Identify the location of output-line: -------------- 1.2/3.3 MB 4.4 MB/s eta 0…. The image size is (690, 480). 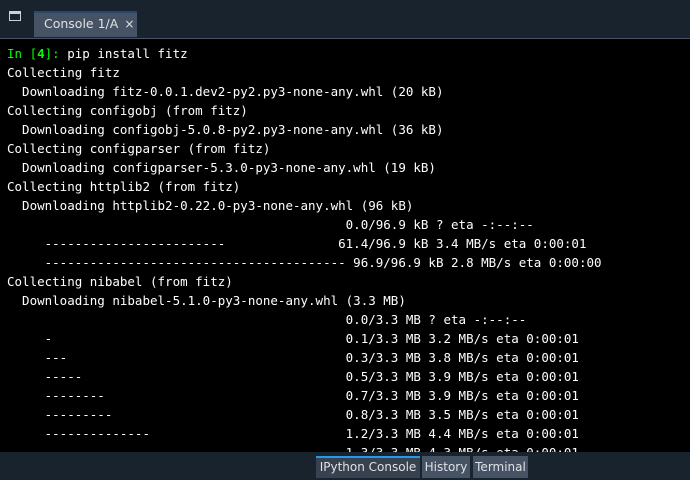
(311, 433).